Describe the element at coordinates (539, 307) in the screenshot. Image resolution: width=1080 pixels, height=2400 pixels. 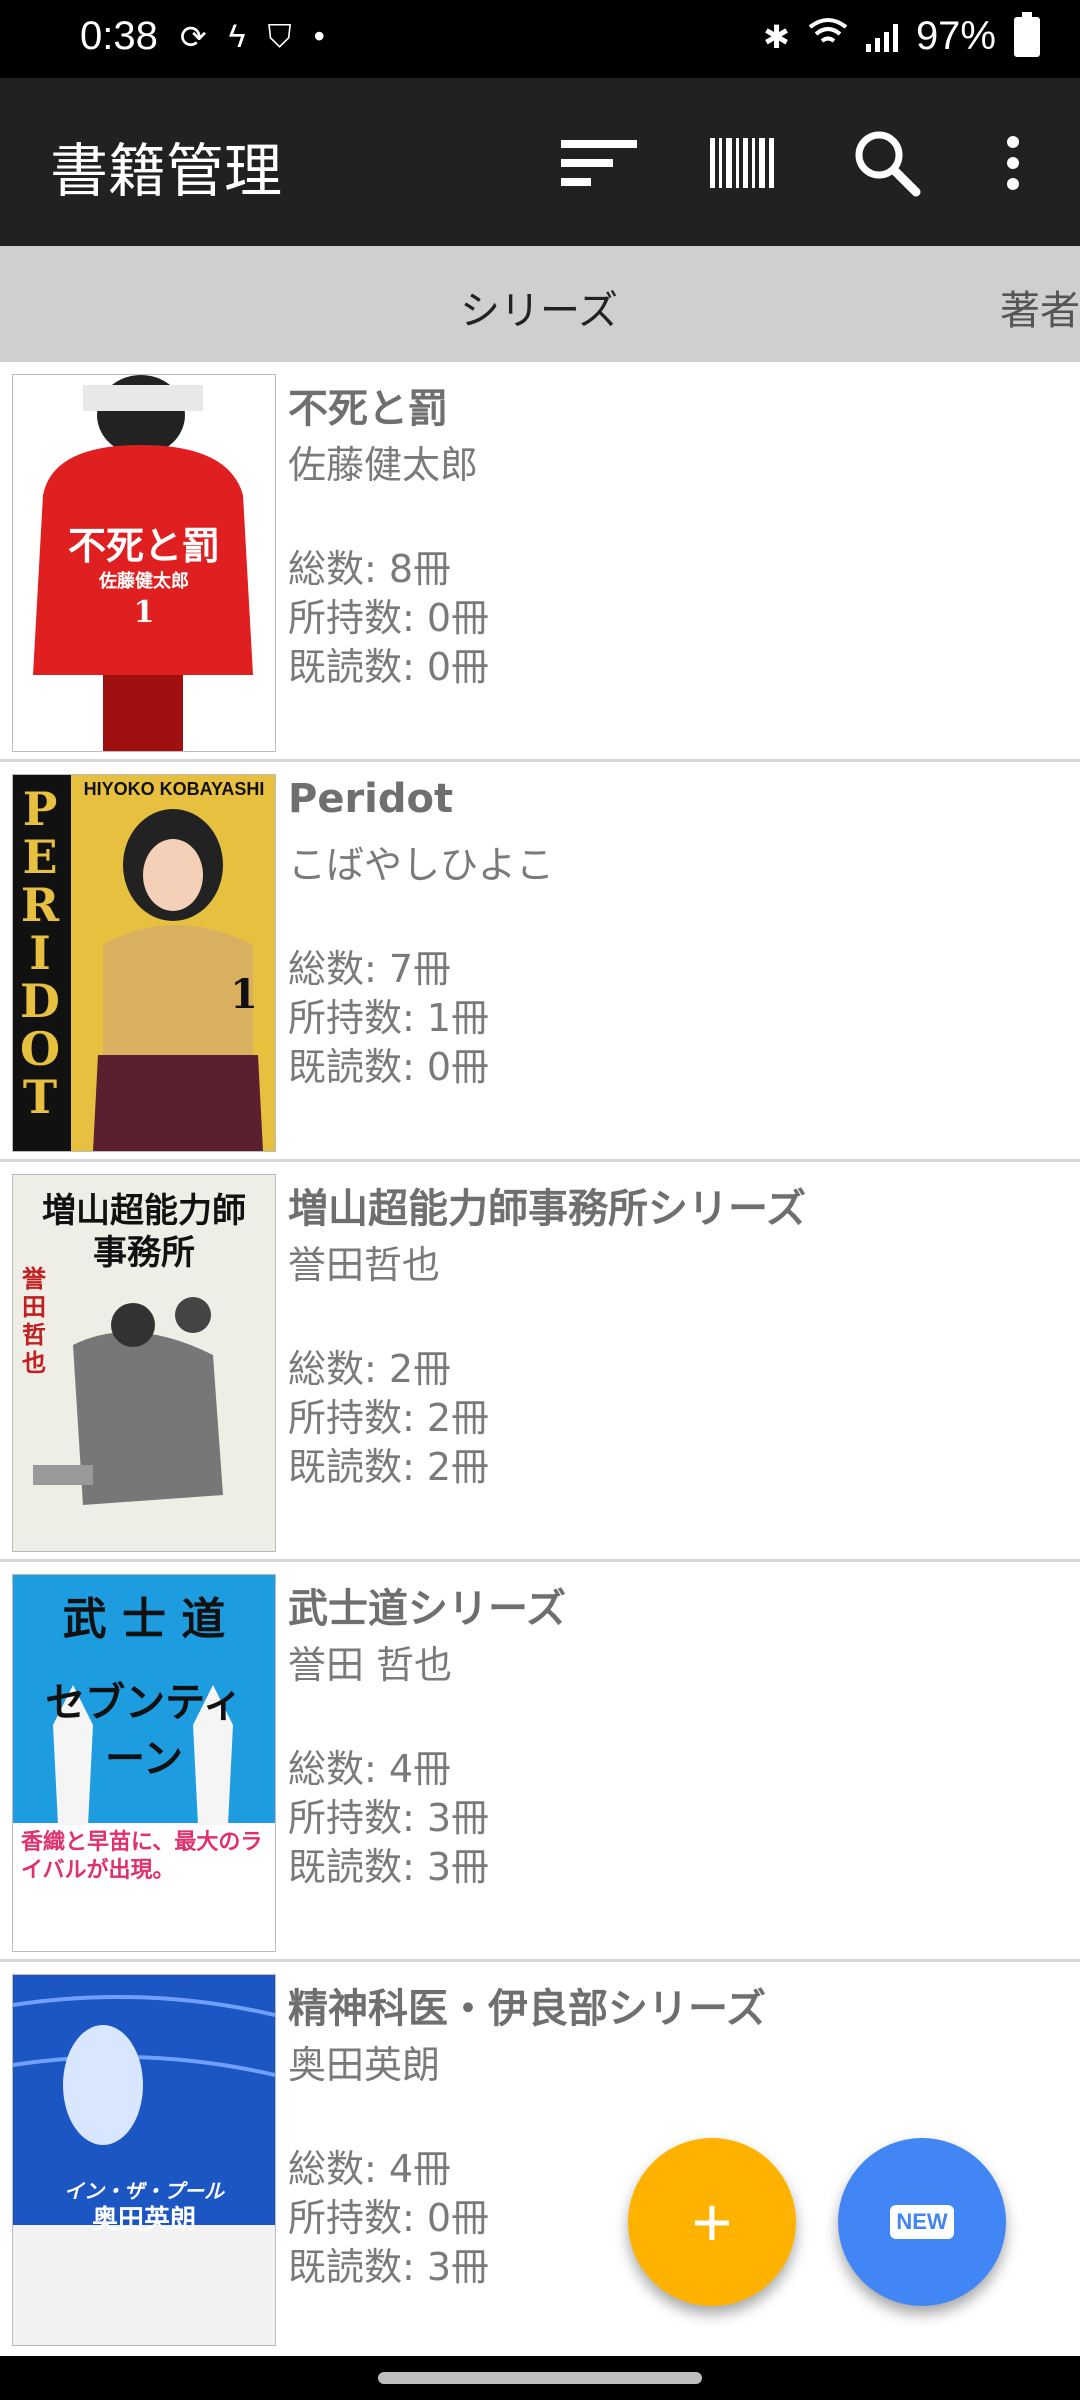
I see `tab-series: シリーズ` at that location.